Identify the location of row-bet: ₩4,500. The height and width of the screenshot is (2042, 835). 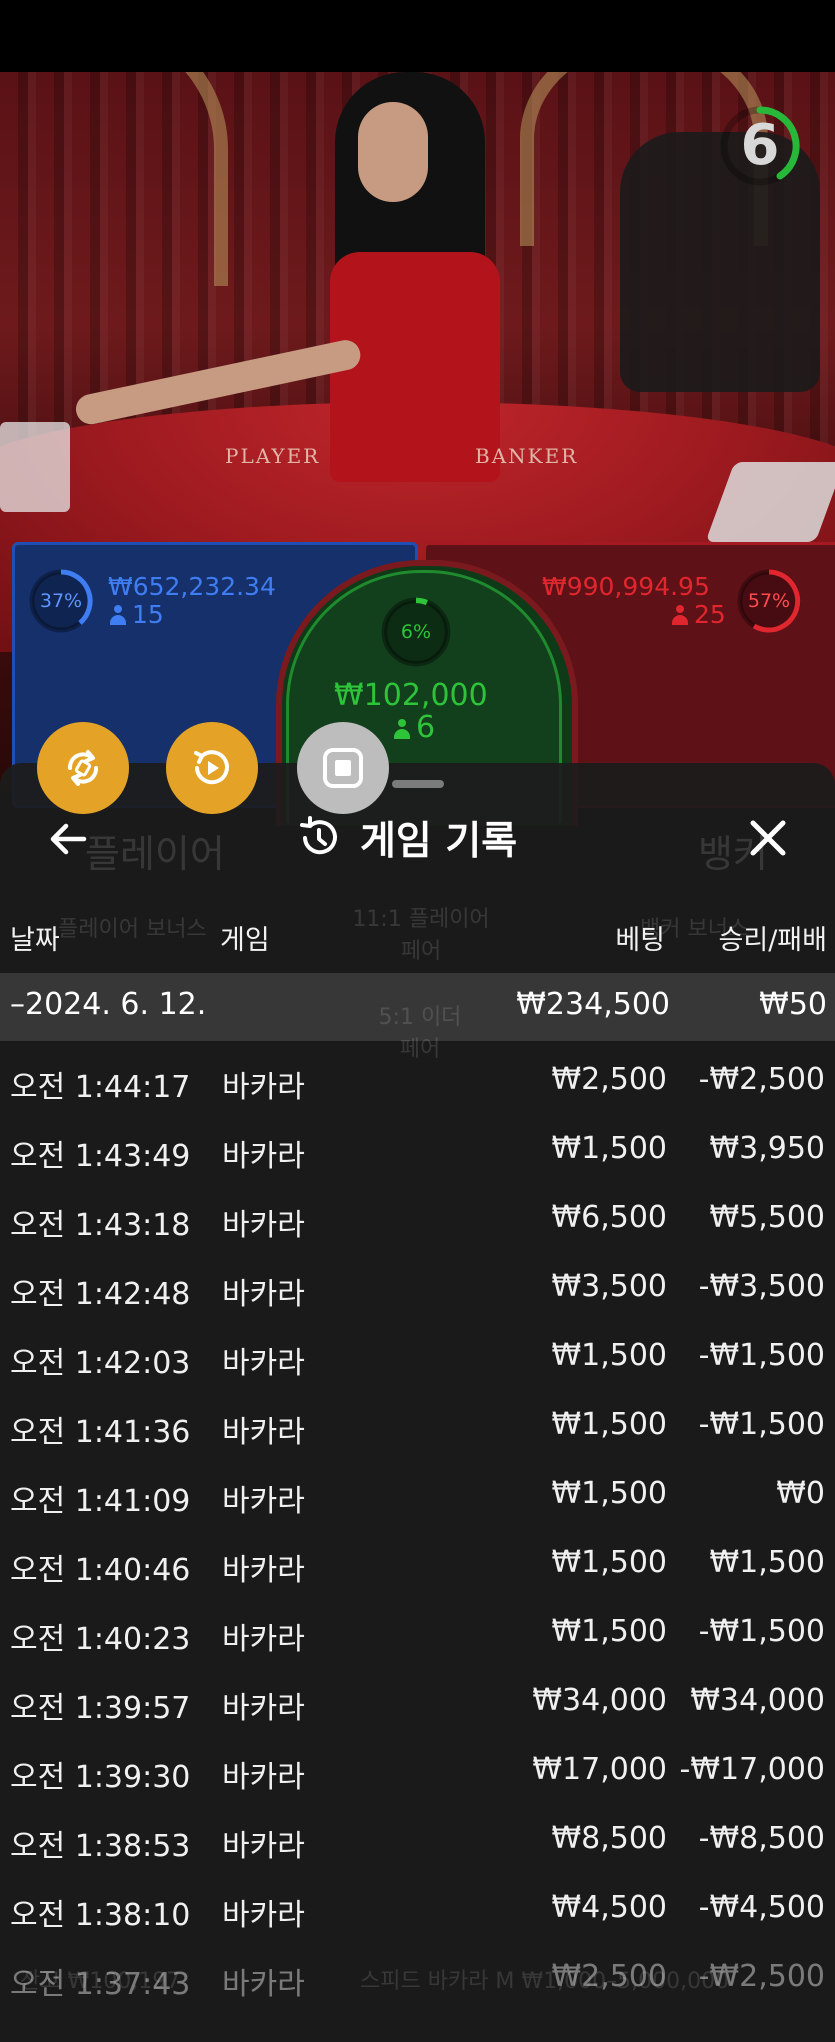
(609, 1907).